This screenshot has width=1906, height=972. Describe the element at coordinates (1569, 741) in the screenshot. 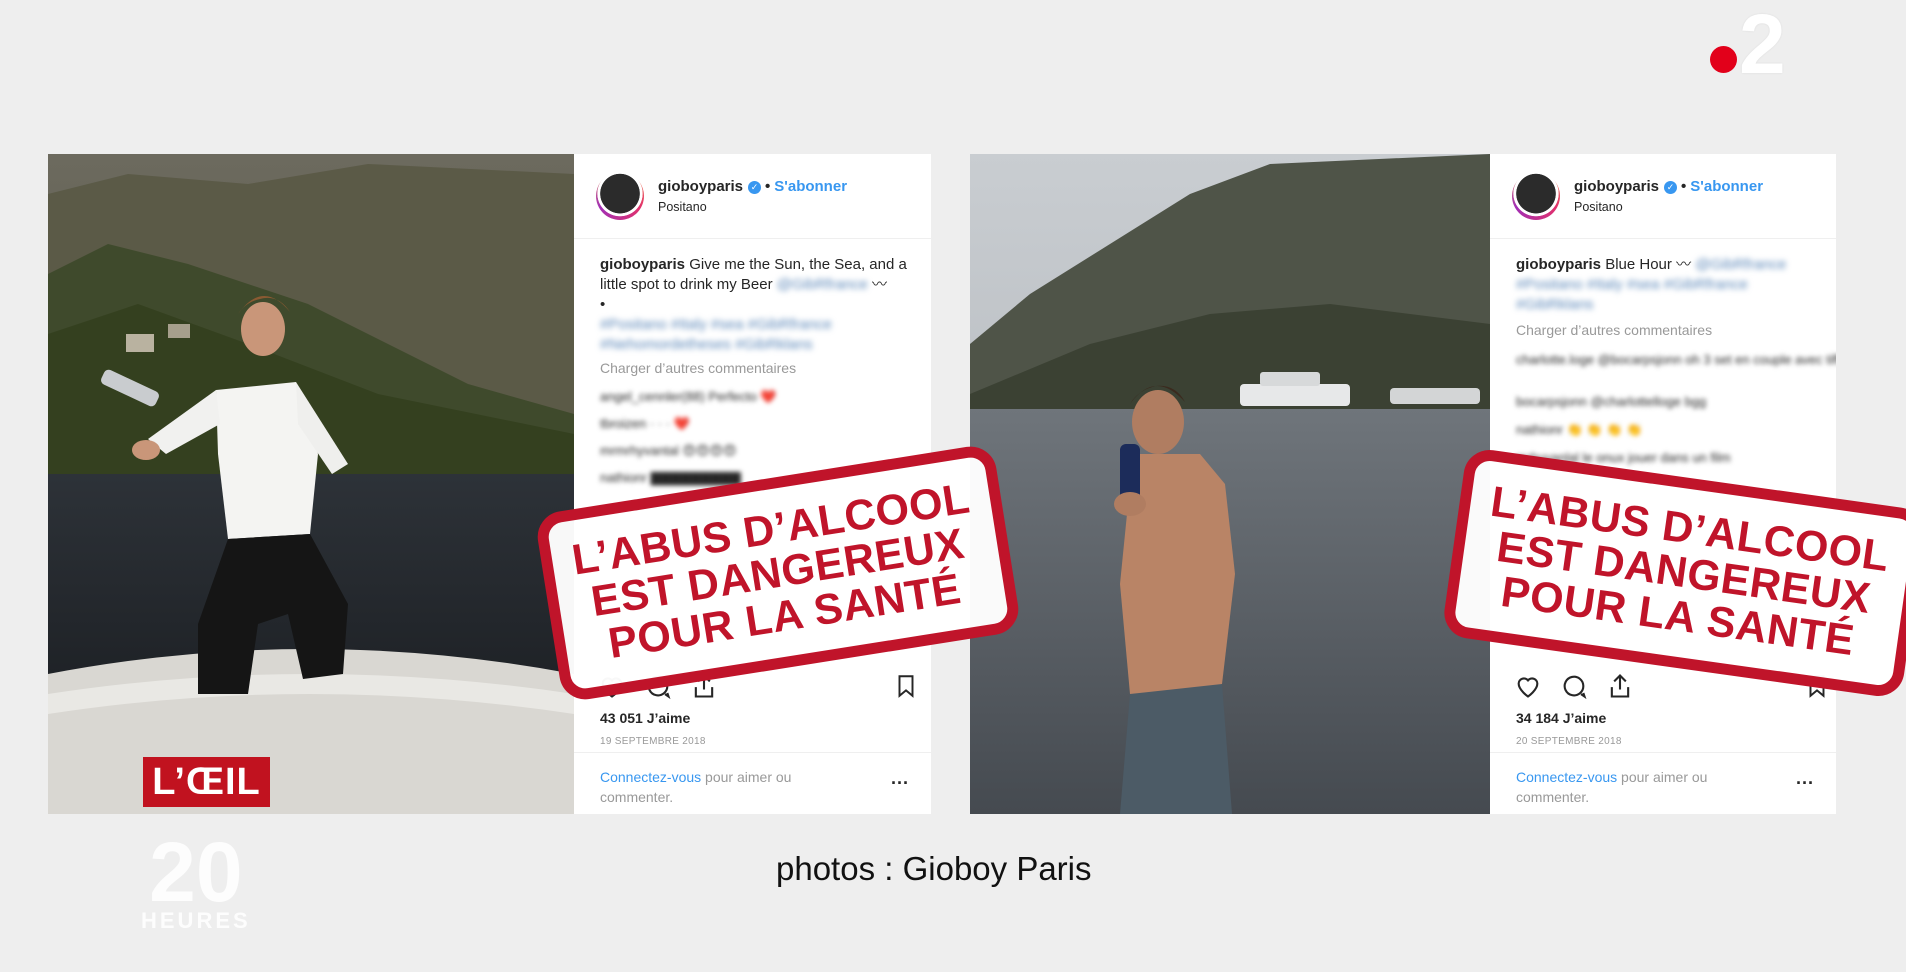

I see `post-date: 20 SEPTEMBRE 2018` at that location.